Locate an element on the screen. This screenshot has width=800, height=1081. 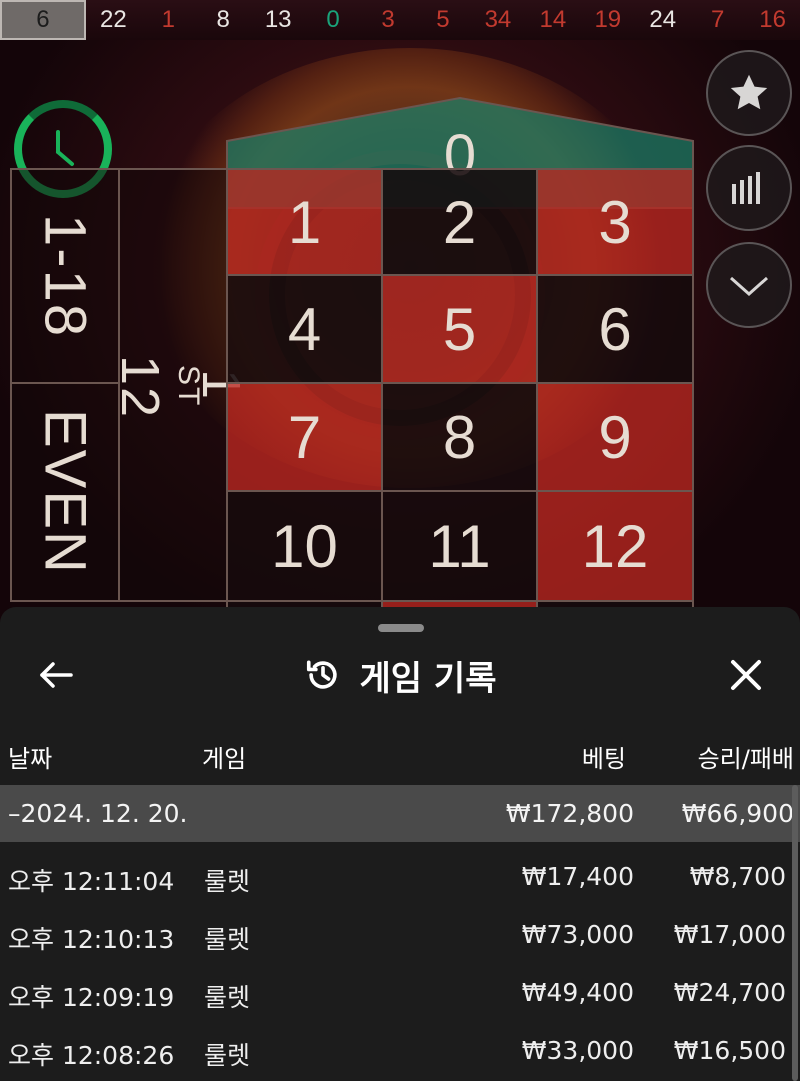
number-label: 5 is located at coordinates (459, 329).